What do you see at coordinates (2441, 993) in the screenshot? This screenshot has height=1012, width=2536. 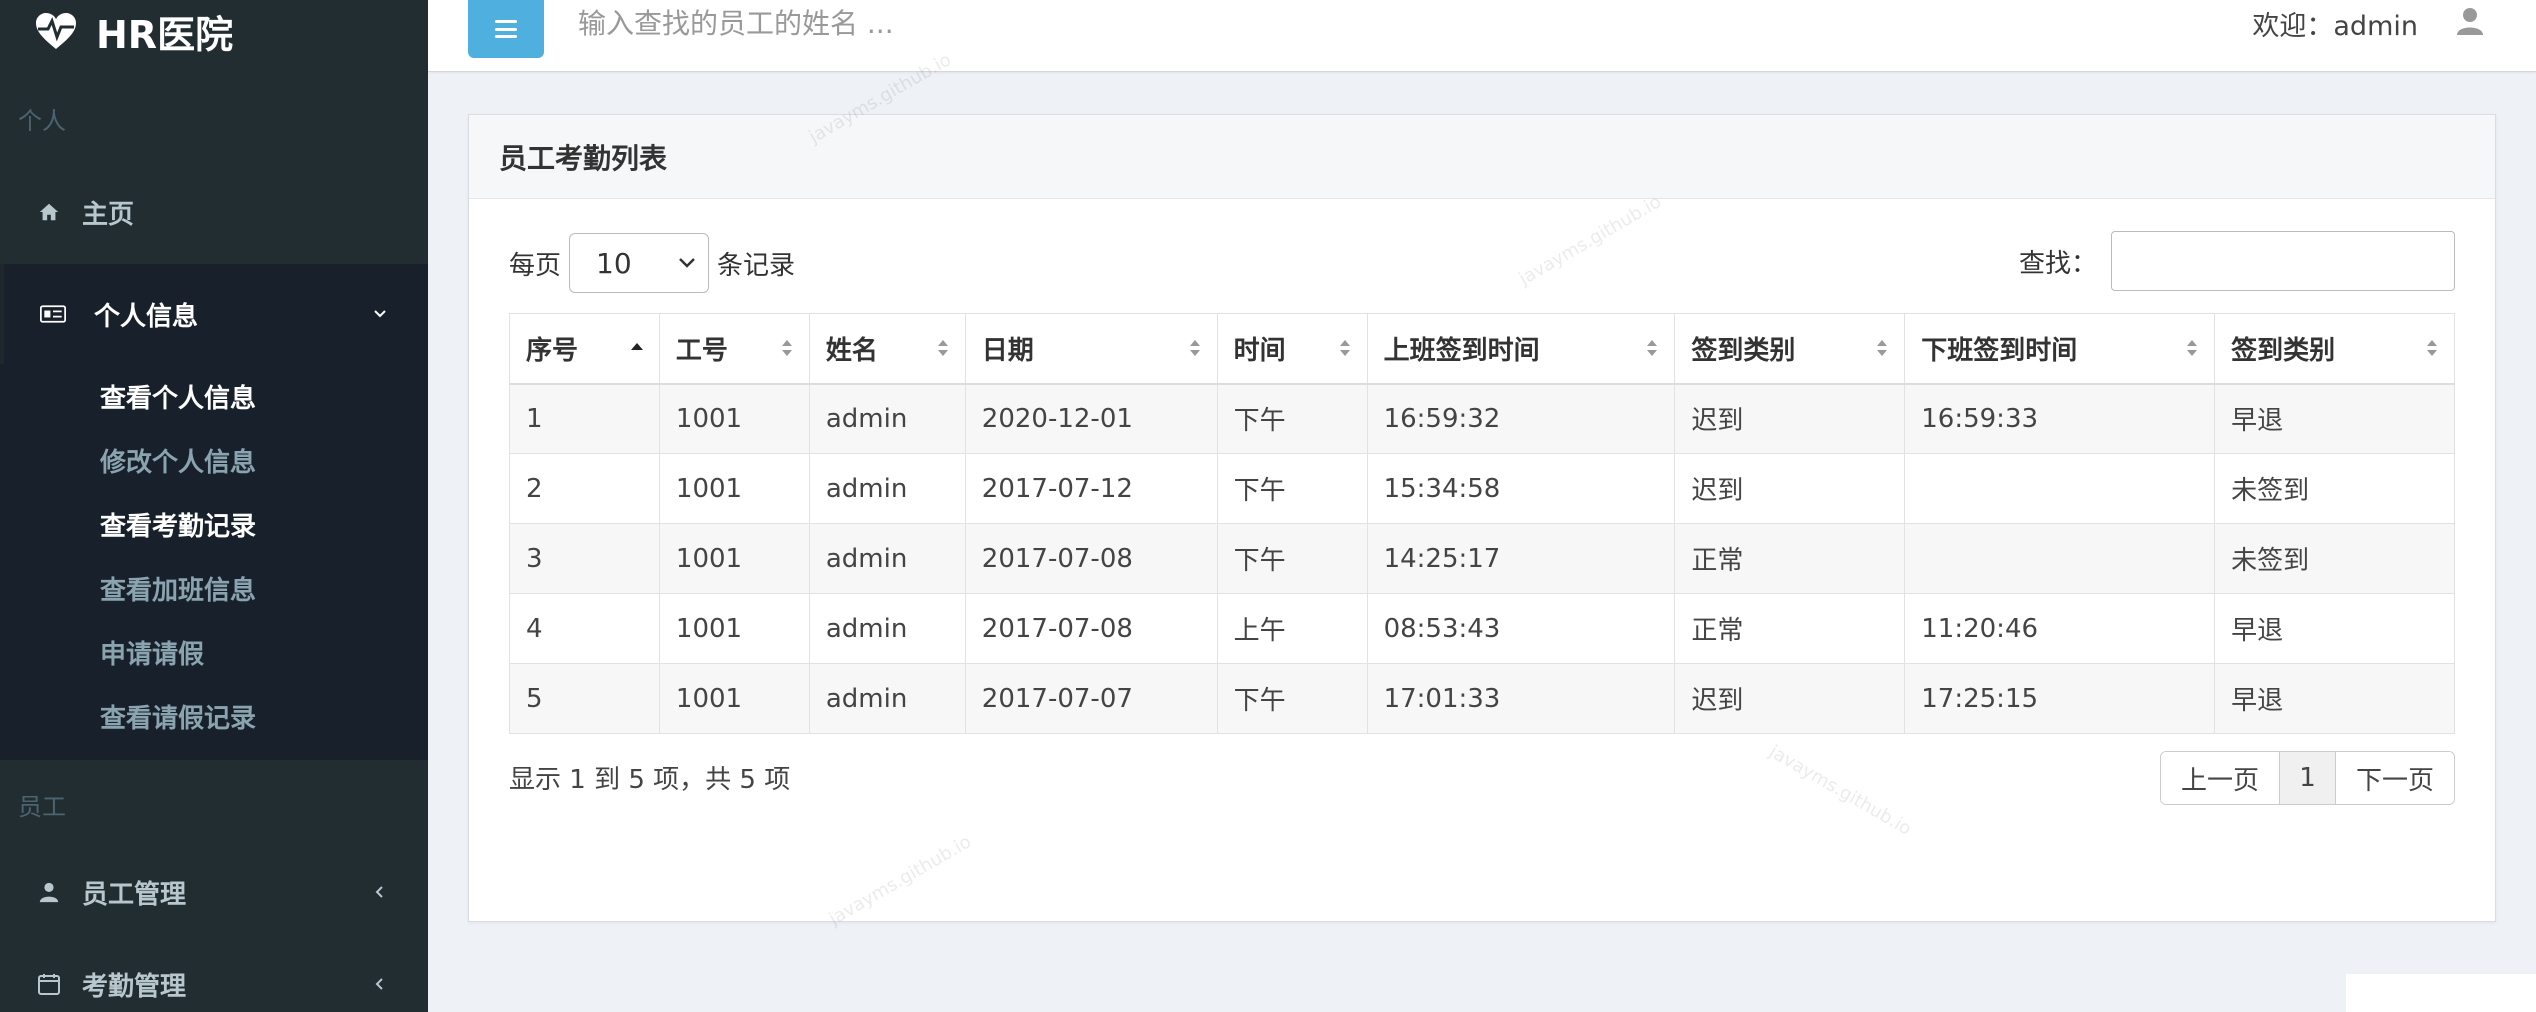 I see `corner-blank` at bounding box center [2441, 993].